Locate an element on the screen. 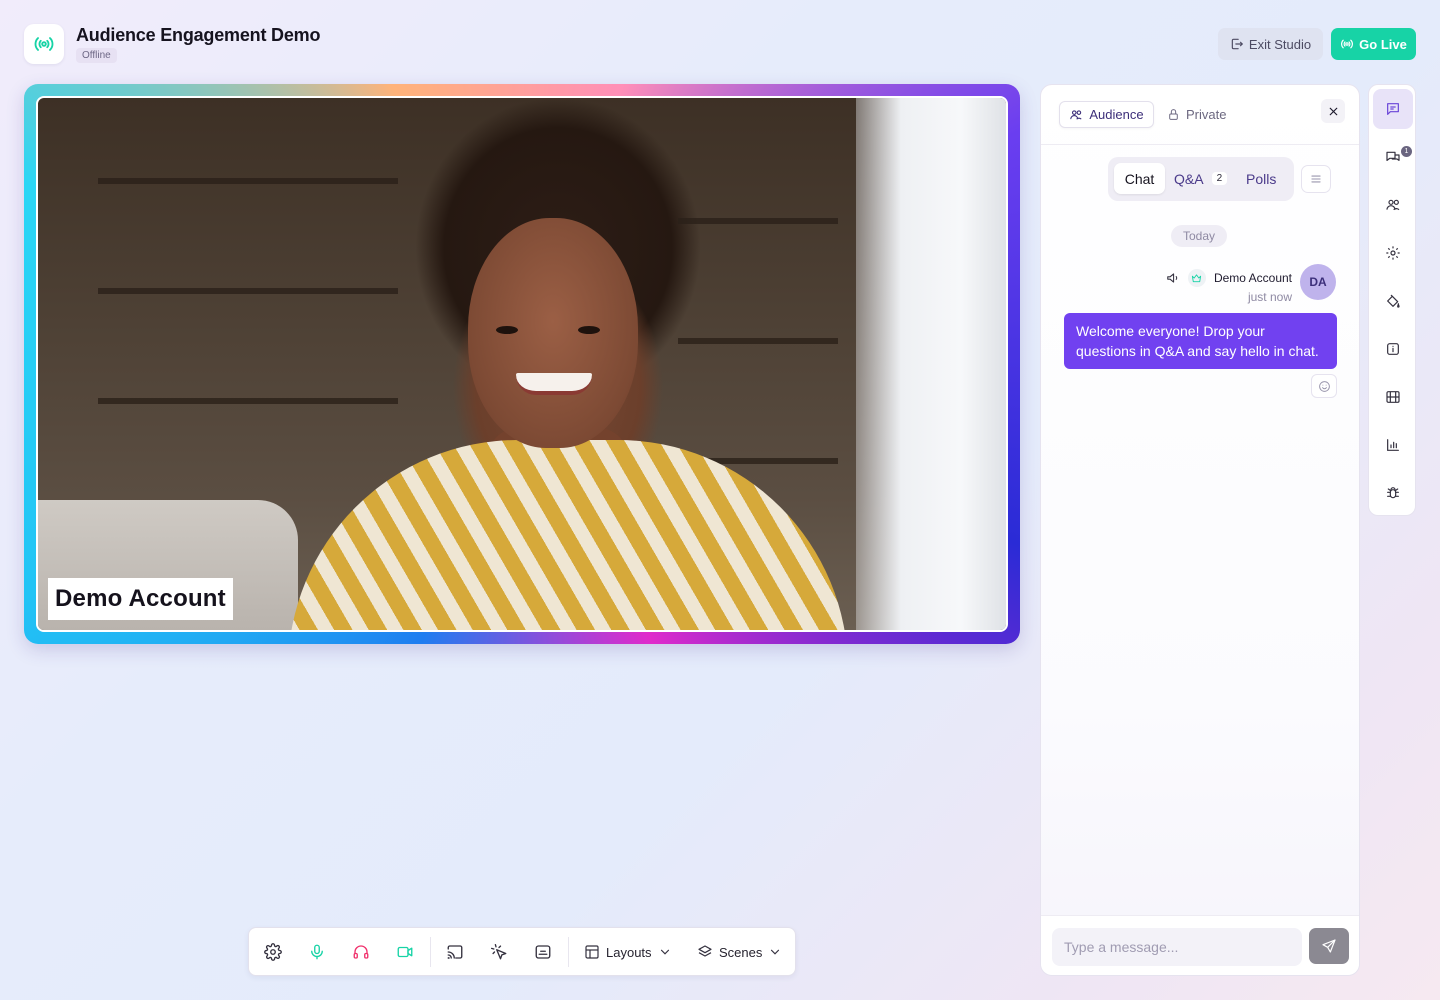  bar-chart-icon is located at coordinates (1393, 445).